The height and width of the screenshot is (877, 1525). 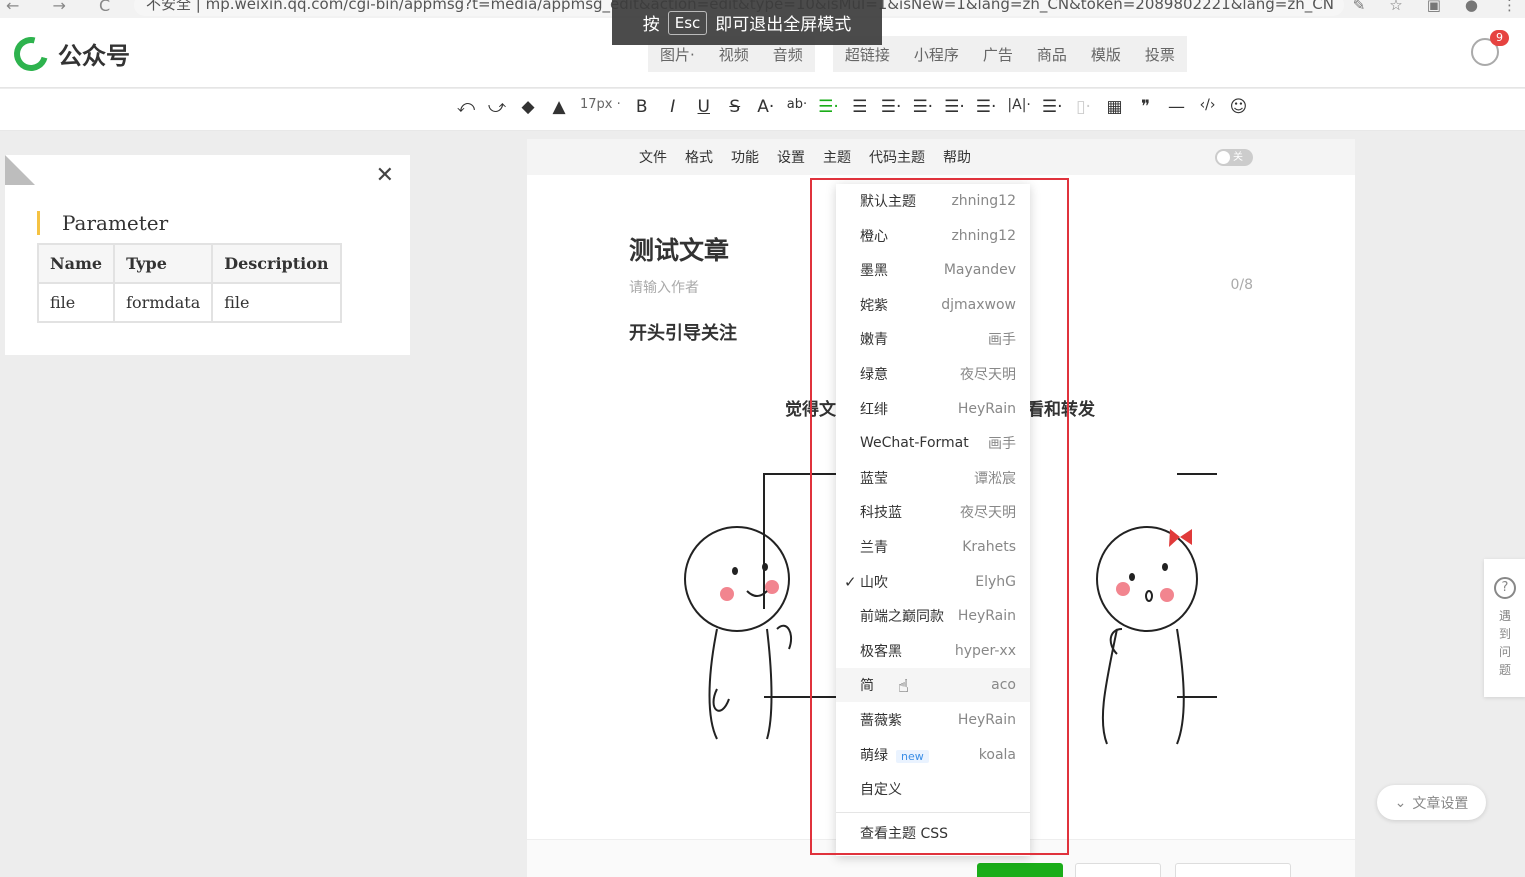 What do you see at coordinates (673, 107) in the screenshot?
I see `italic-icon: I` at bounding box center [673, 107].